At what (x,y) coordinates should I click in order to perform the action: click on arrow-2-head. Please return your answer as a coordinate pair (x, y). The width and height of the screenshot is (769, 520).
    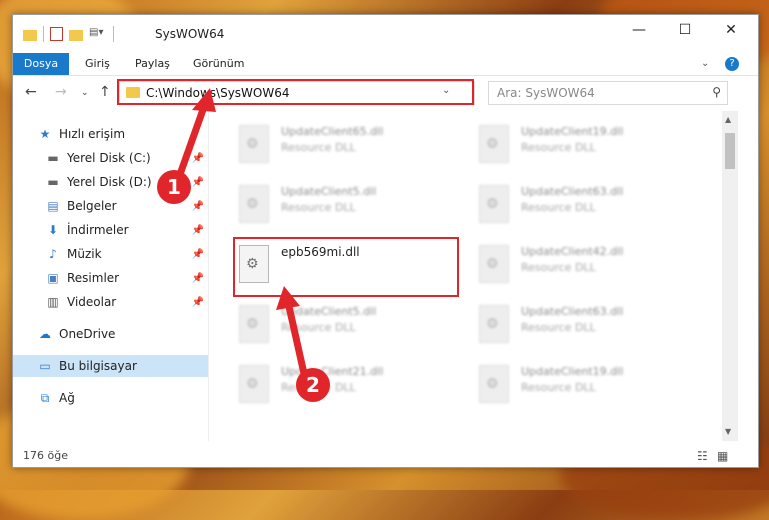
    Looking at the image, I should click on (288, 298).